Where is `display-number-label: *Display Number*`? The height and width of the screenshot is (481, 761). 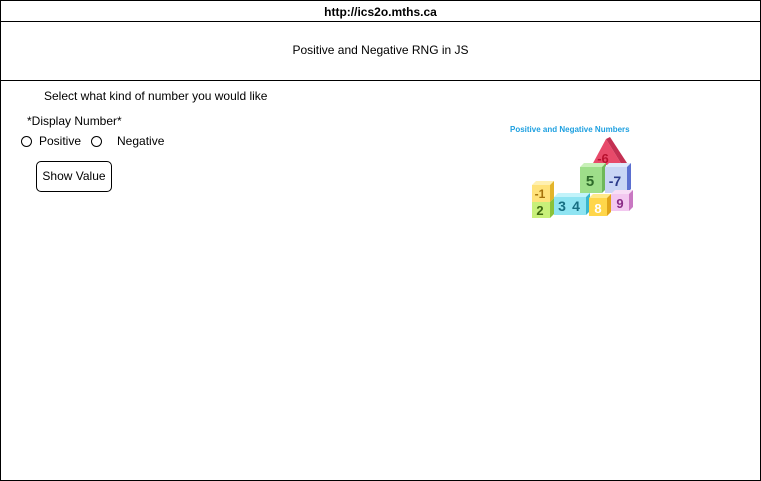 display-number-label: *Display Number* is located at coordinates (74, 121).